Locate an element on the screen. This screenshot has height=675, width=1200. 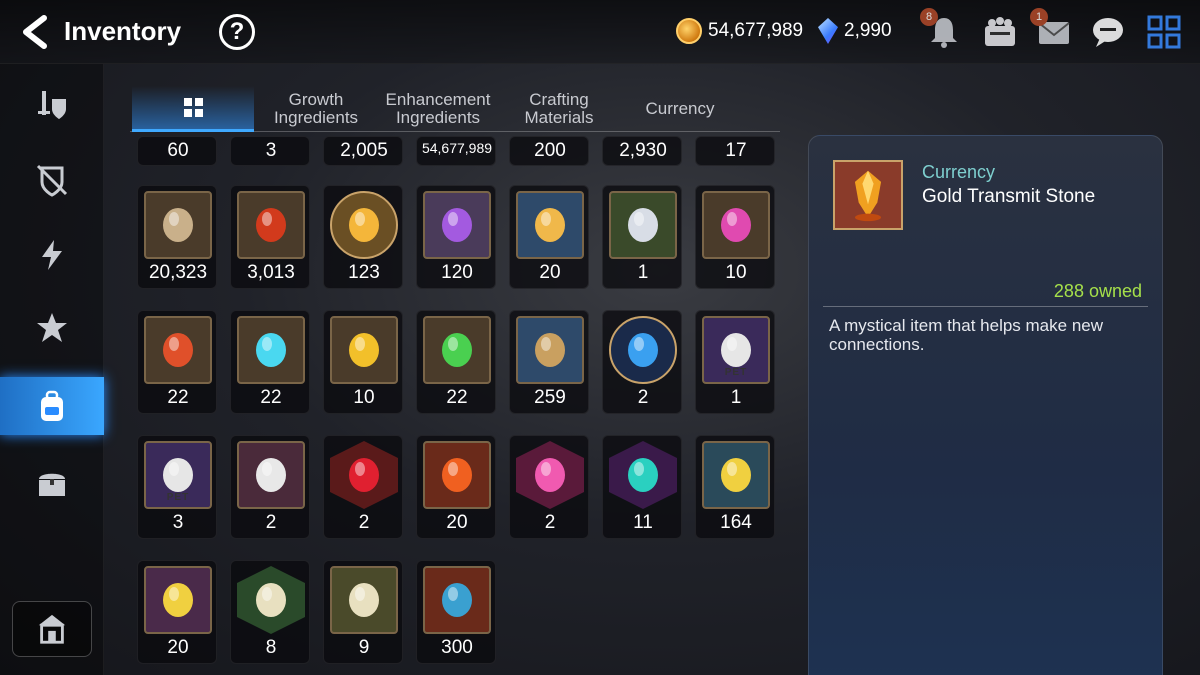
sidebar is located at coordinates (52, 369).